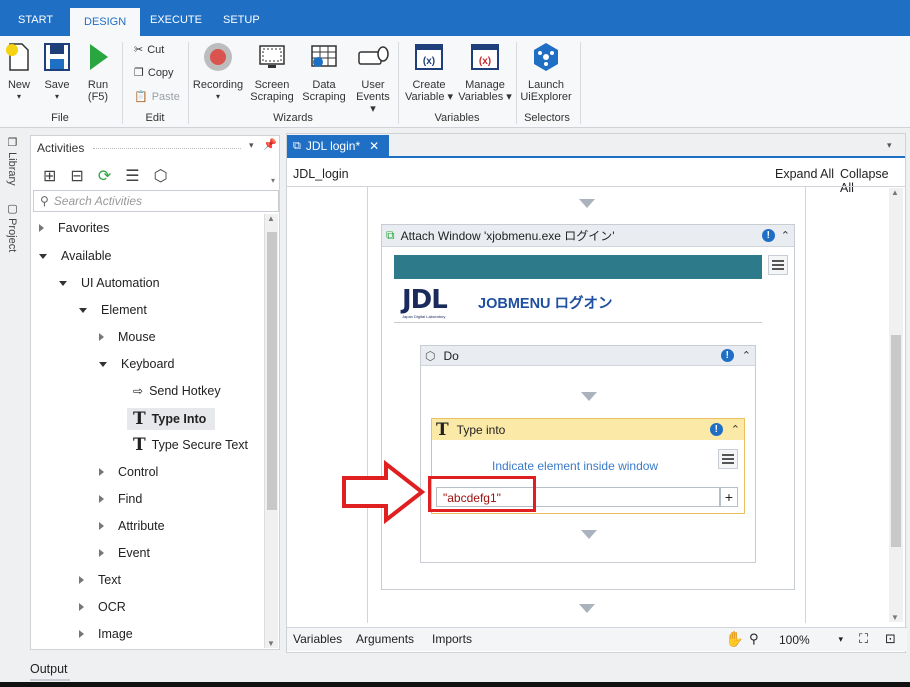  Describe the element at coordinates (429, 72) in the screenshot. I see `create-variable-button: (x) Create Variable ▾` at that location.